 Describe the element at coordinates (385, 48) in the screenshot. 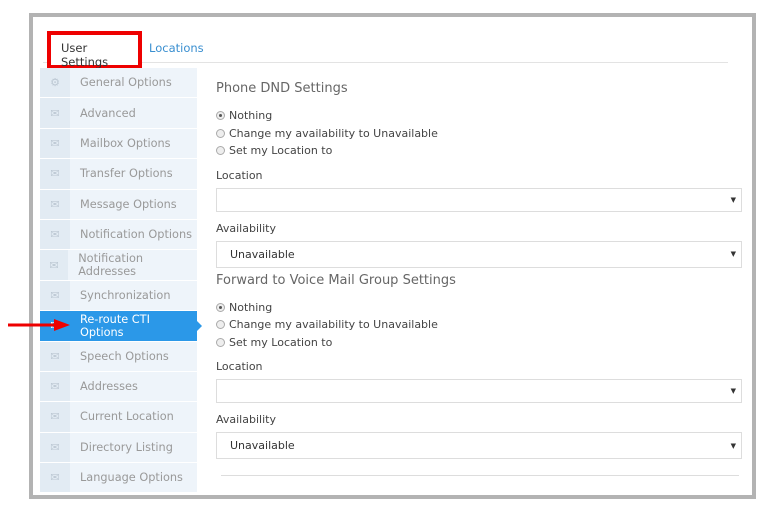

I see `tab-bar: User Settings Locations` at that location.